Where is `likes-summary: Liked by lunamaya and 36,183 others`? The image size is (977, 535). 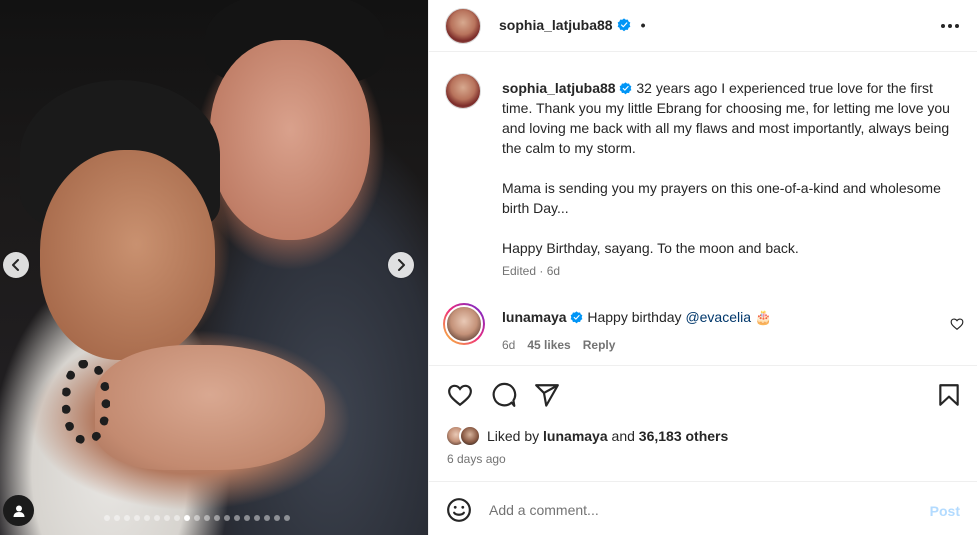
likes-summary: Liked by lunamaya and 36,183 others is located at coordinates (586, 436).